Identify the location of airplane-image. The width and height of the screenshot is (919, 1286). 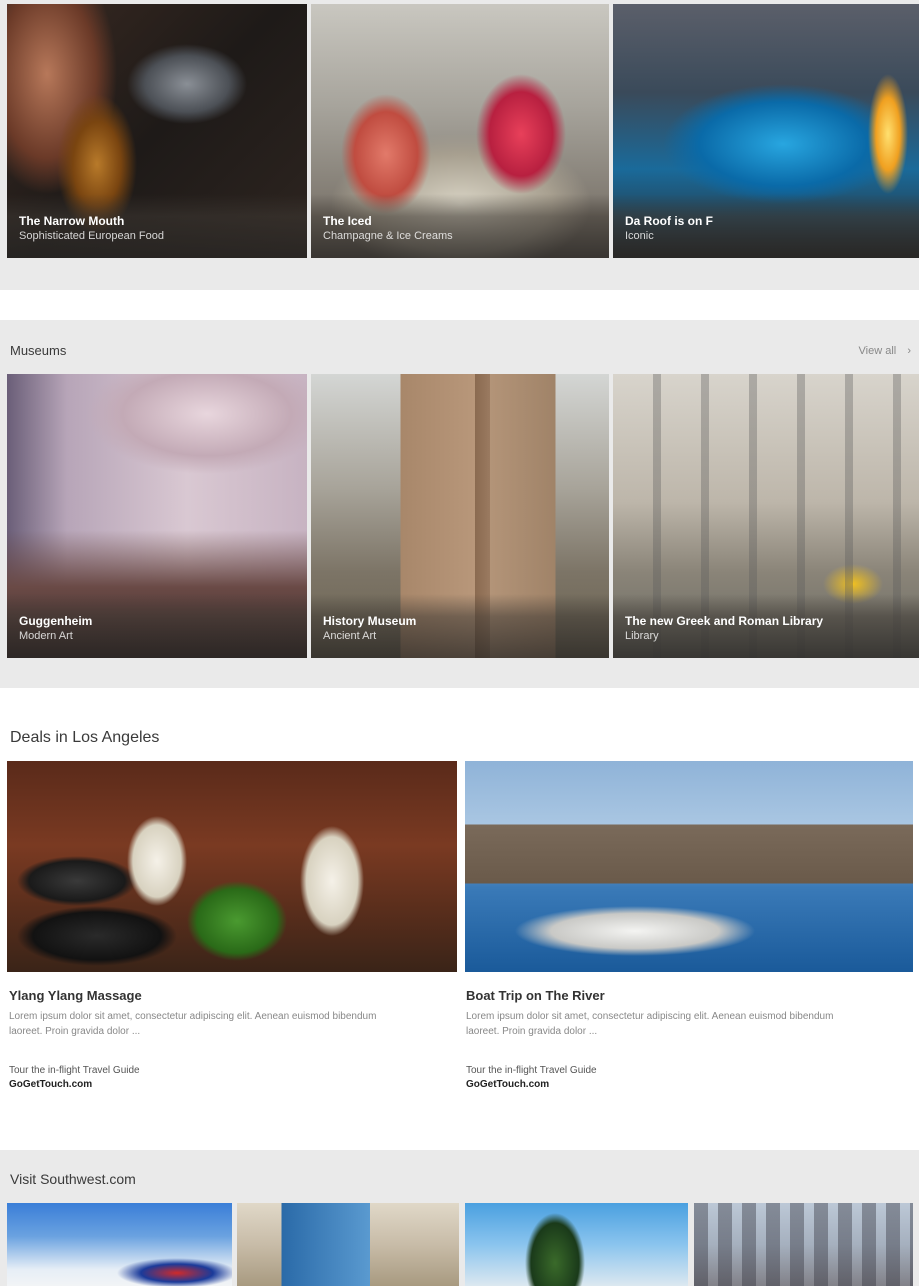
(119, 1244).